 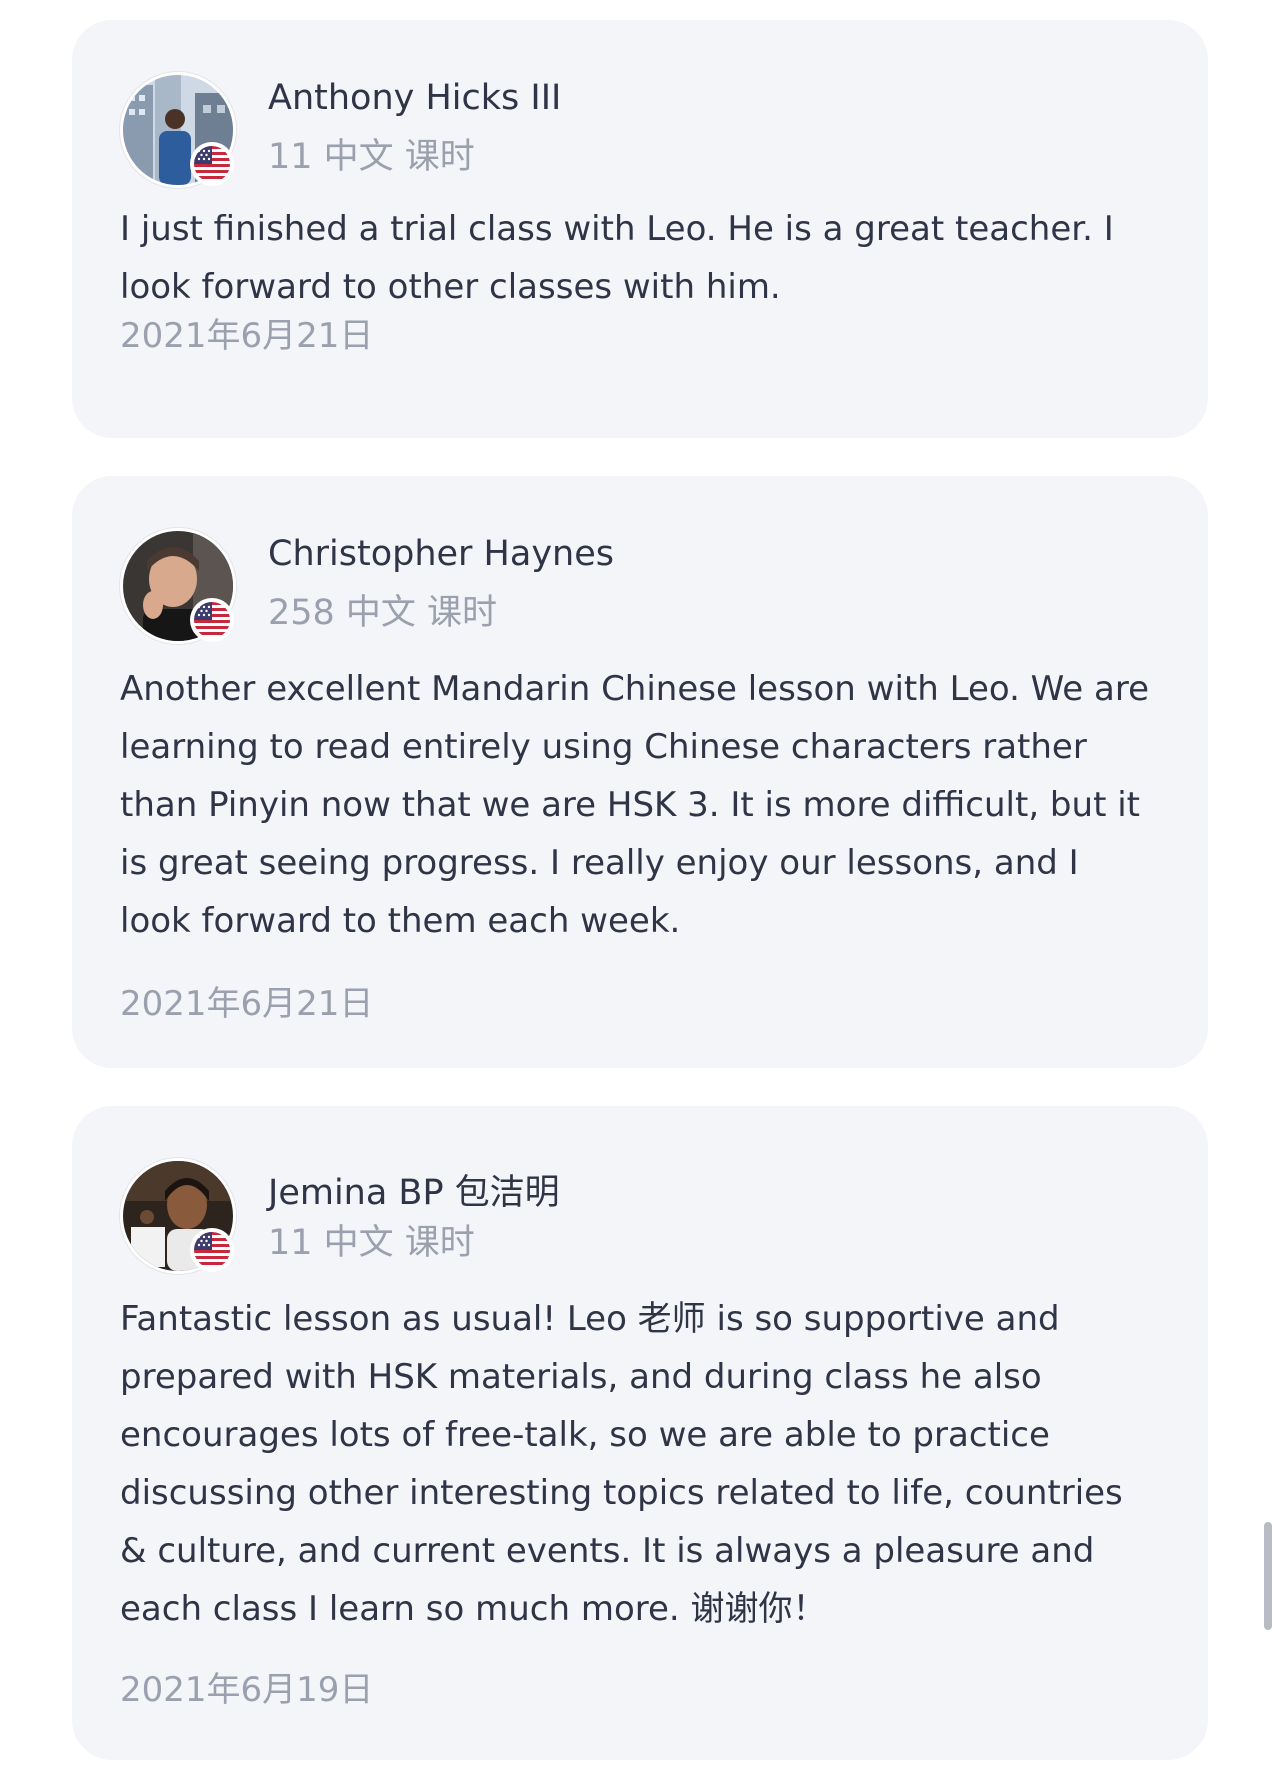 What do you see at coordinates (620, 130) in the screenshot?
I see `review-header: Anthony Hicks III 11 中文 课时` at bounding box center [620, 130].